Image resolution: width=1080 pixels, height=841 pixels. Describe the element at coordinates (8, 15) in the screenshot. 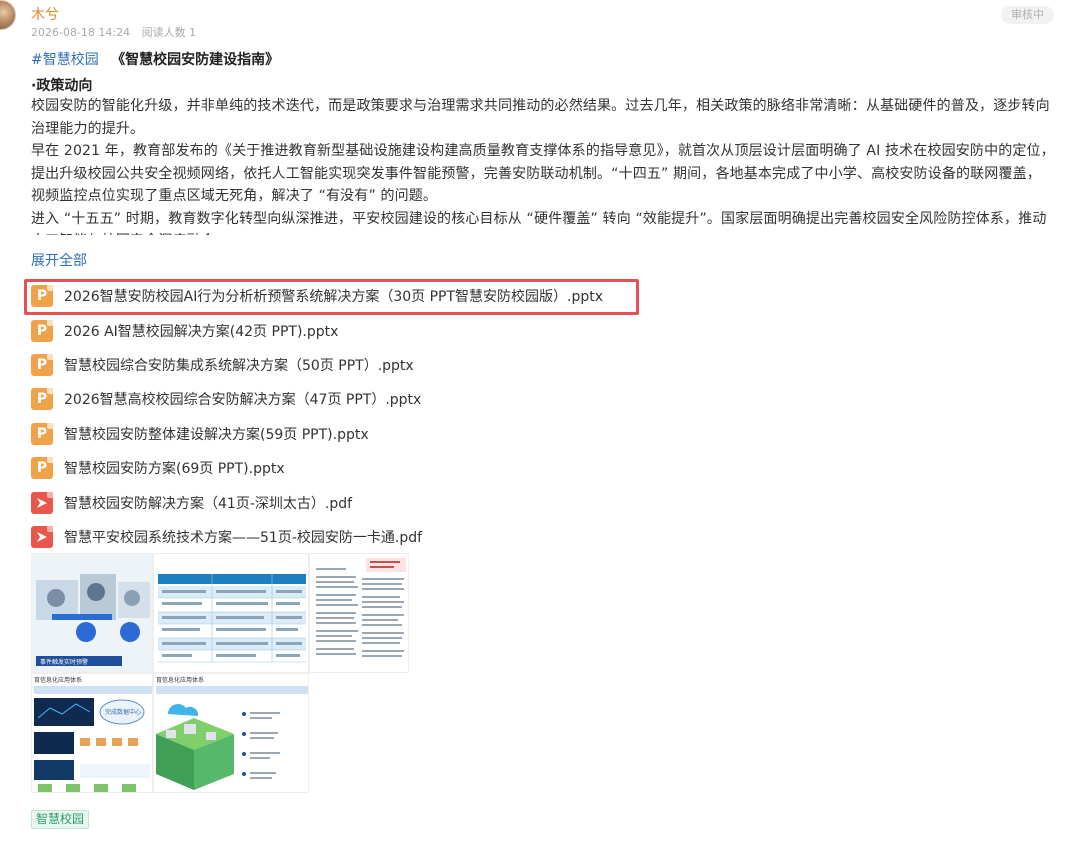

I see `avatar` at that location.